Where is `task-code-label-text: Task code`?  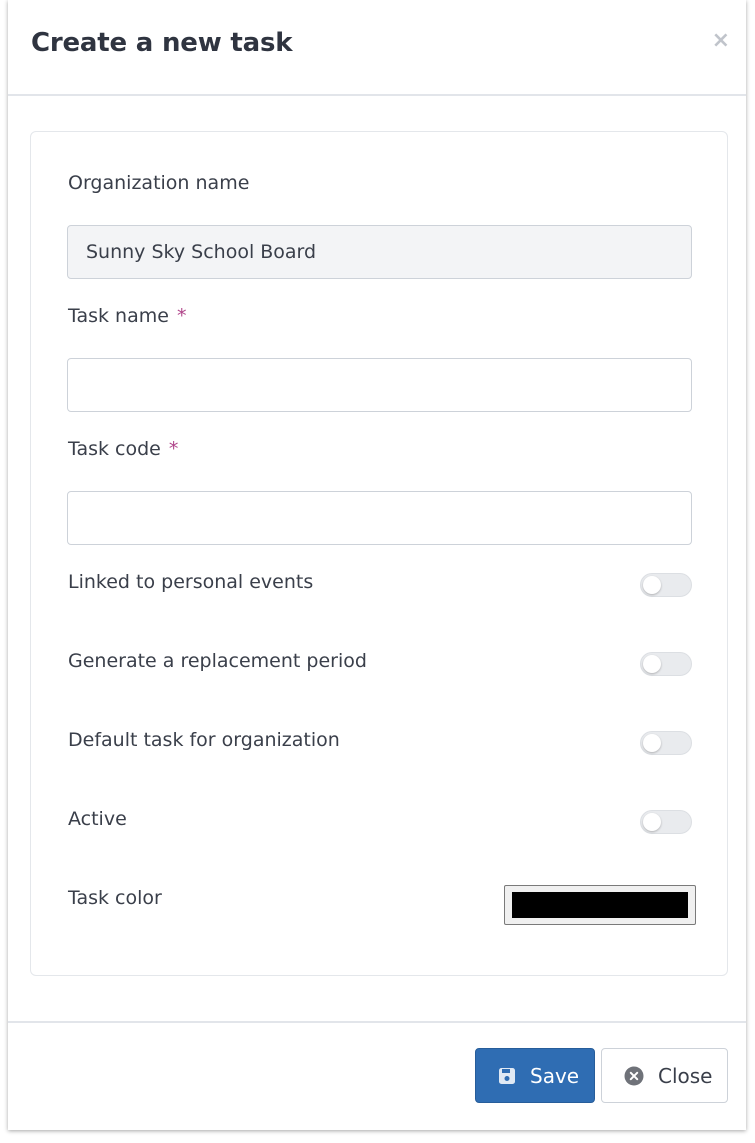 task-code-label-text: Task code is located at coordinates (114, 449).